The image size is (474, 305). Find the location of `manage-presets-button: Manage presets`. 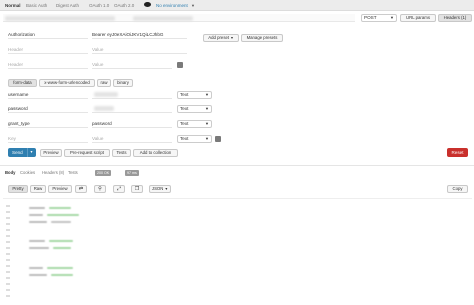

manage-presets-button: Manage presets is located at coordinates (262, 38).